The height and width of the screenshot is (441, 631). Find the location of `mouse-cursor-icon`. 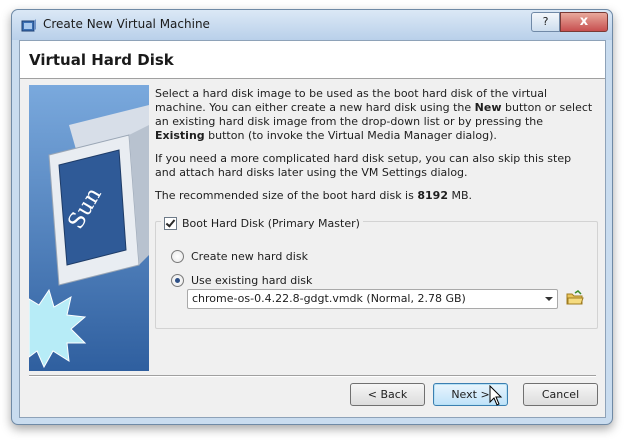

mouse-cursor-icon is located at coordinates (496, 395).